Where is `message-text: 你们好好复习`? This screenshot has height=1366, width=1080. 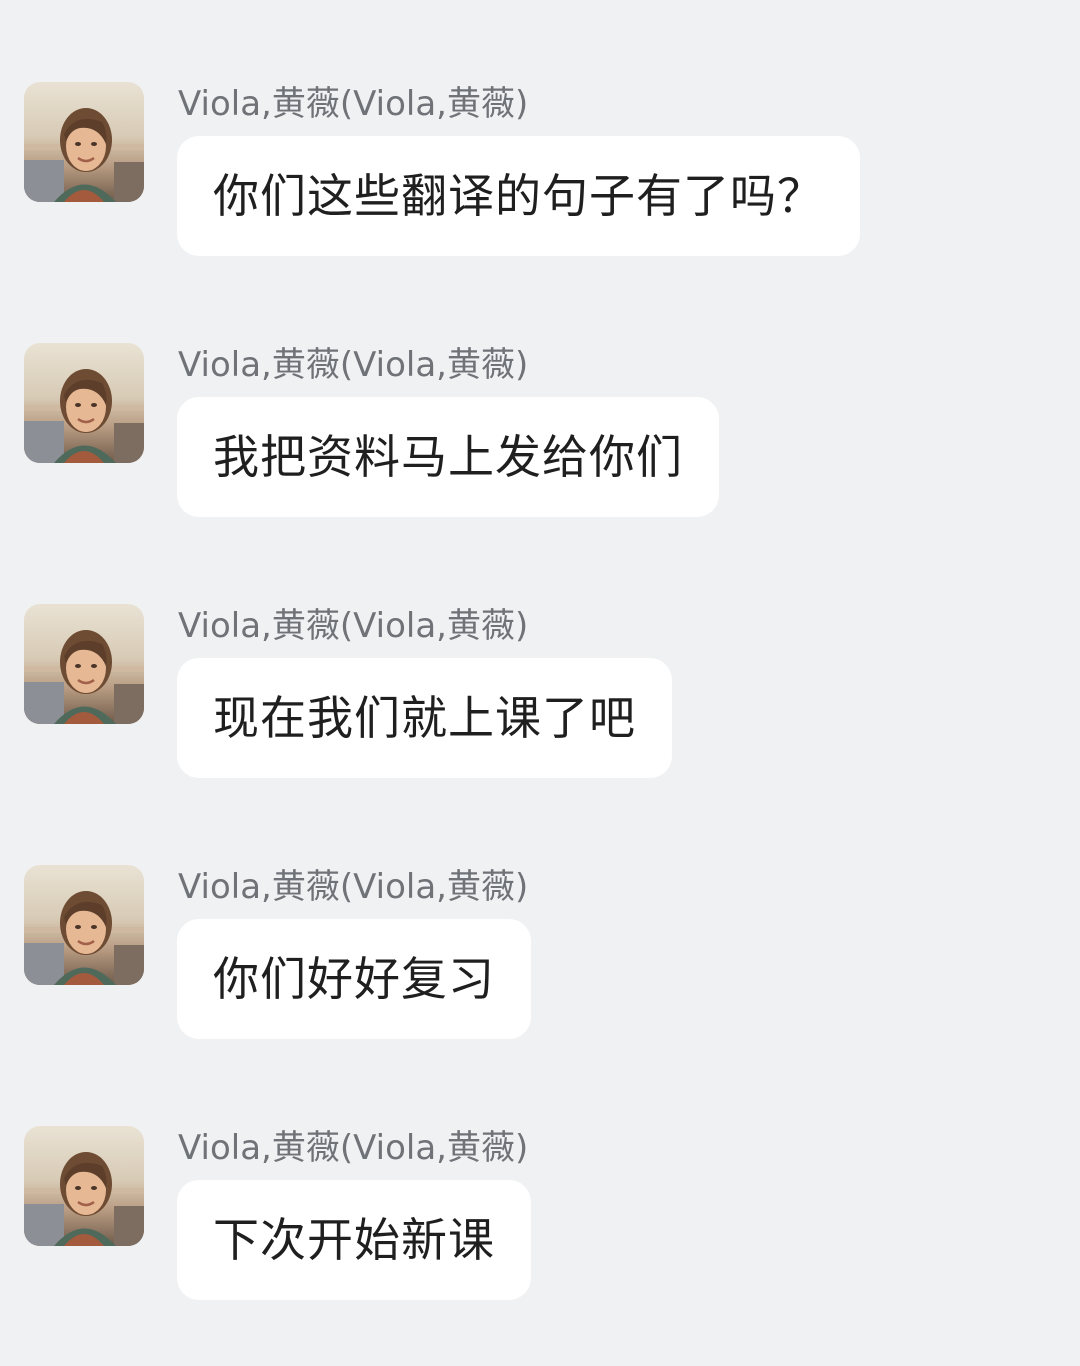
message-text: 你们好好复习 is located at coordinates (354, 979).